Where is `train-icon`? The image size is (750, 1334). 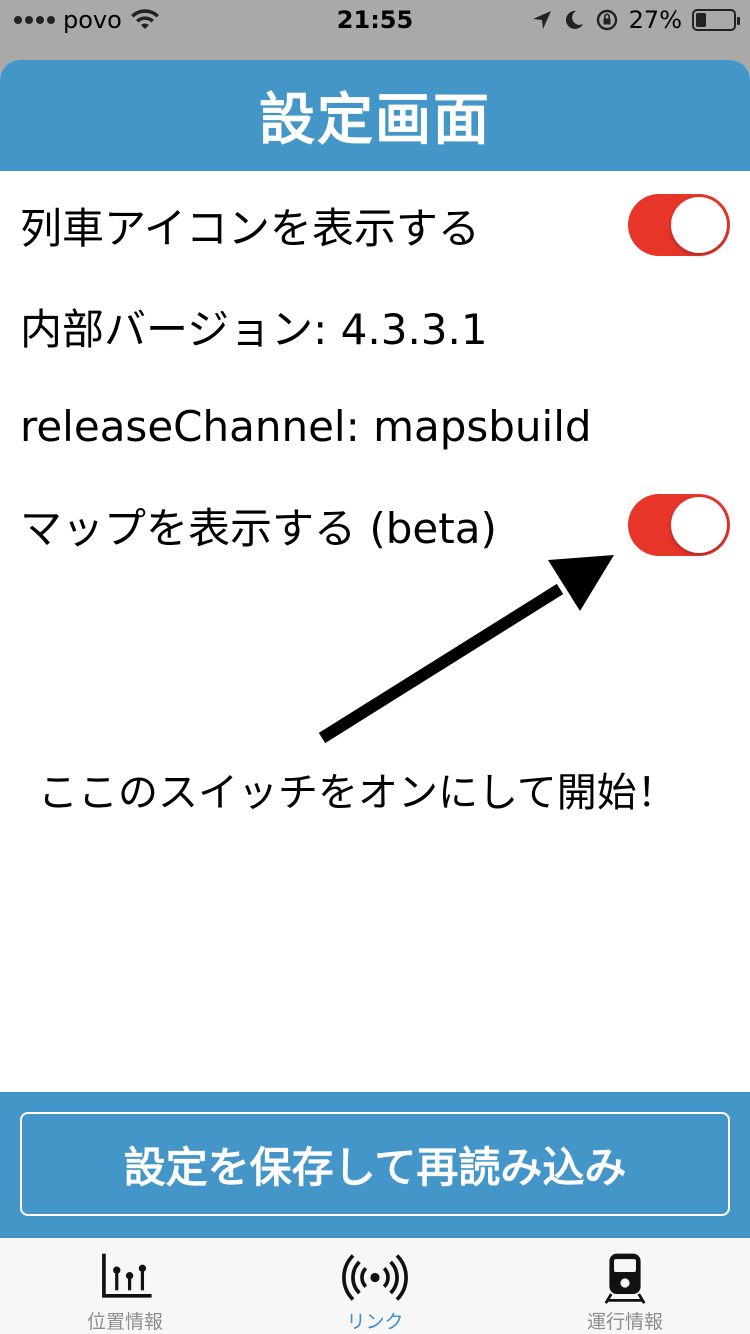 train-icon is located at coordinates (625, 1278).